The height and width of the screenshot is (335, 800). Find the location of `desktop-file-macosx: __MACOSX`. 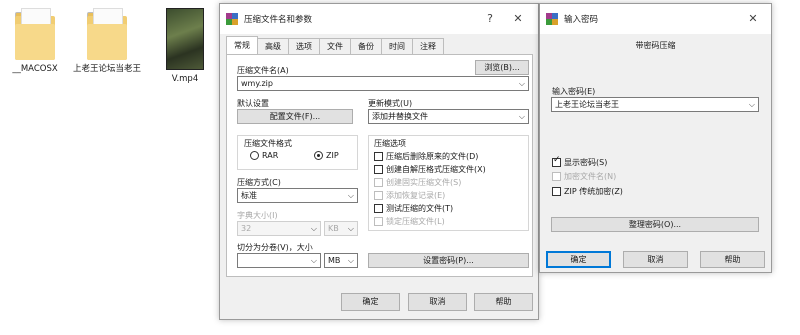

desktop-file-macosx: __MACOSX is located at coordinates (35, 41).